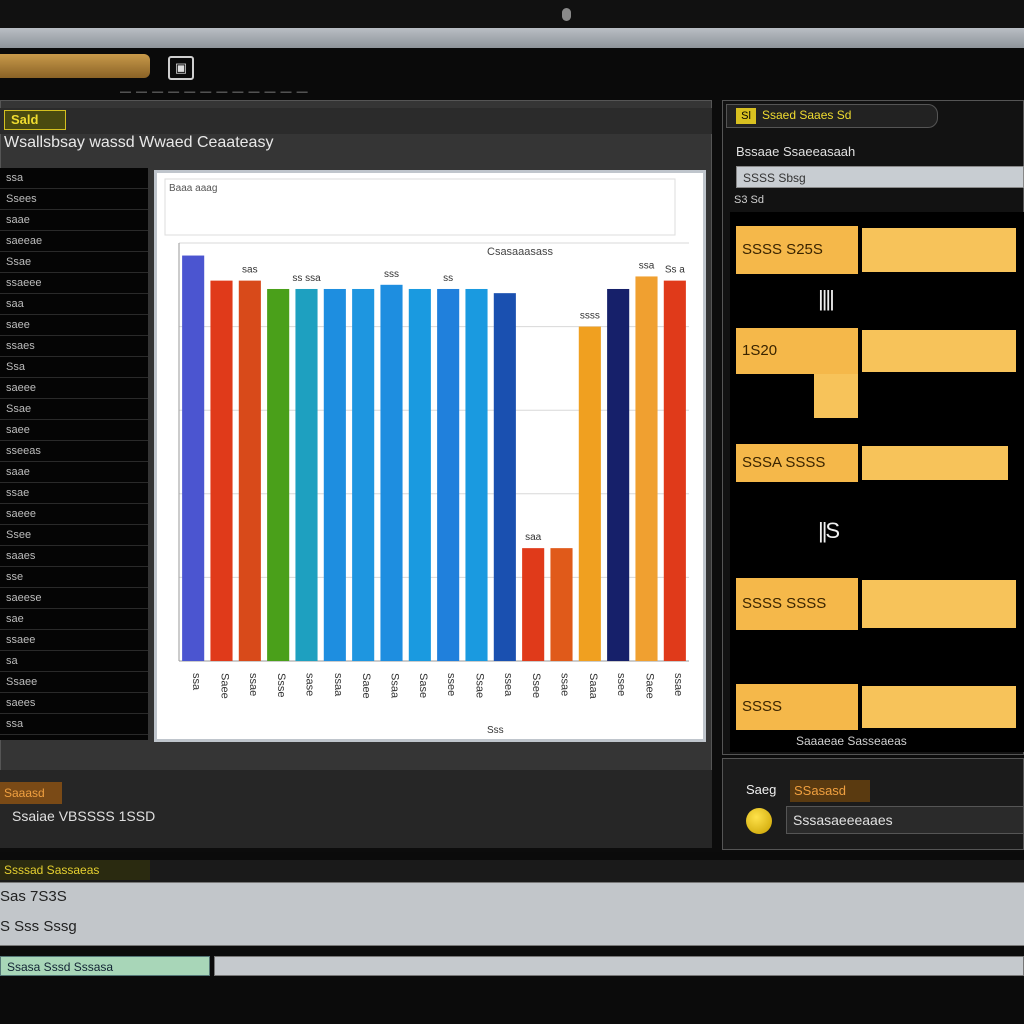  Describe the element at coordinates (75, 870) in the screenshot. I see `console-tag: Ssssad Sassaeas` at that location.